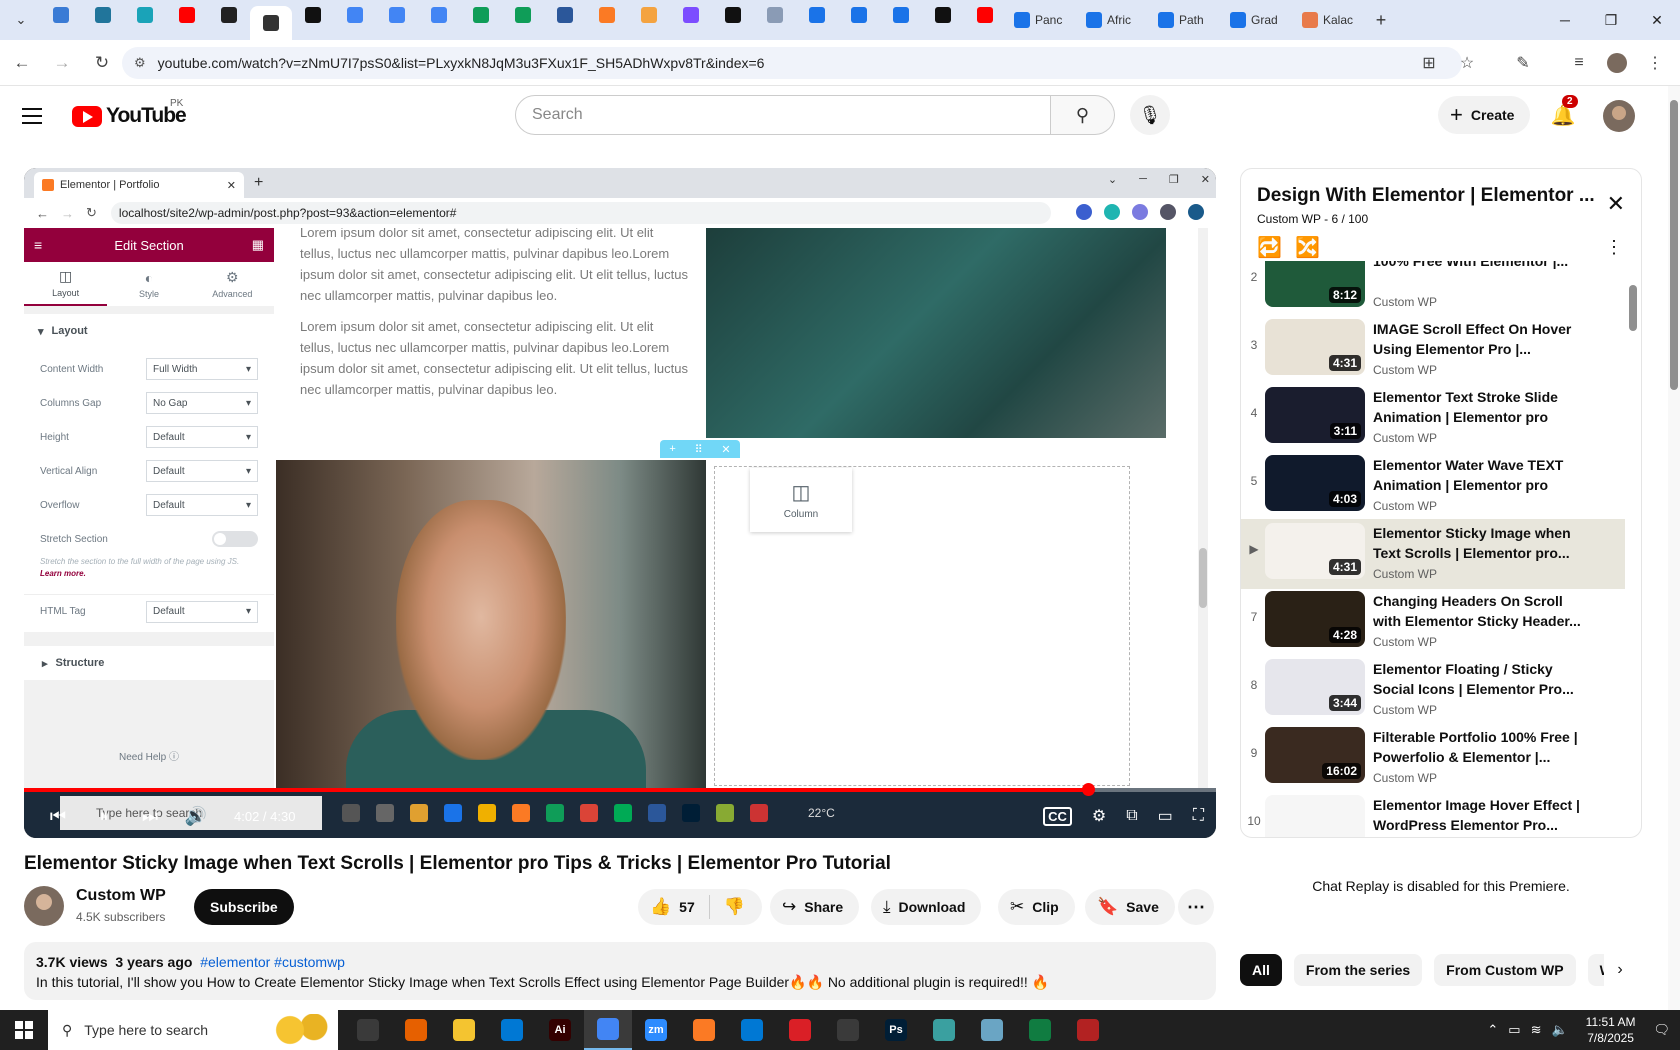 This screenshot has height=1050, width=1680. I want to click on next-icon: ⏭, so click(150, 816).